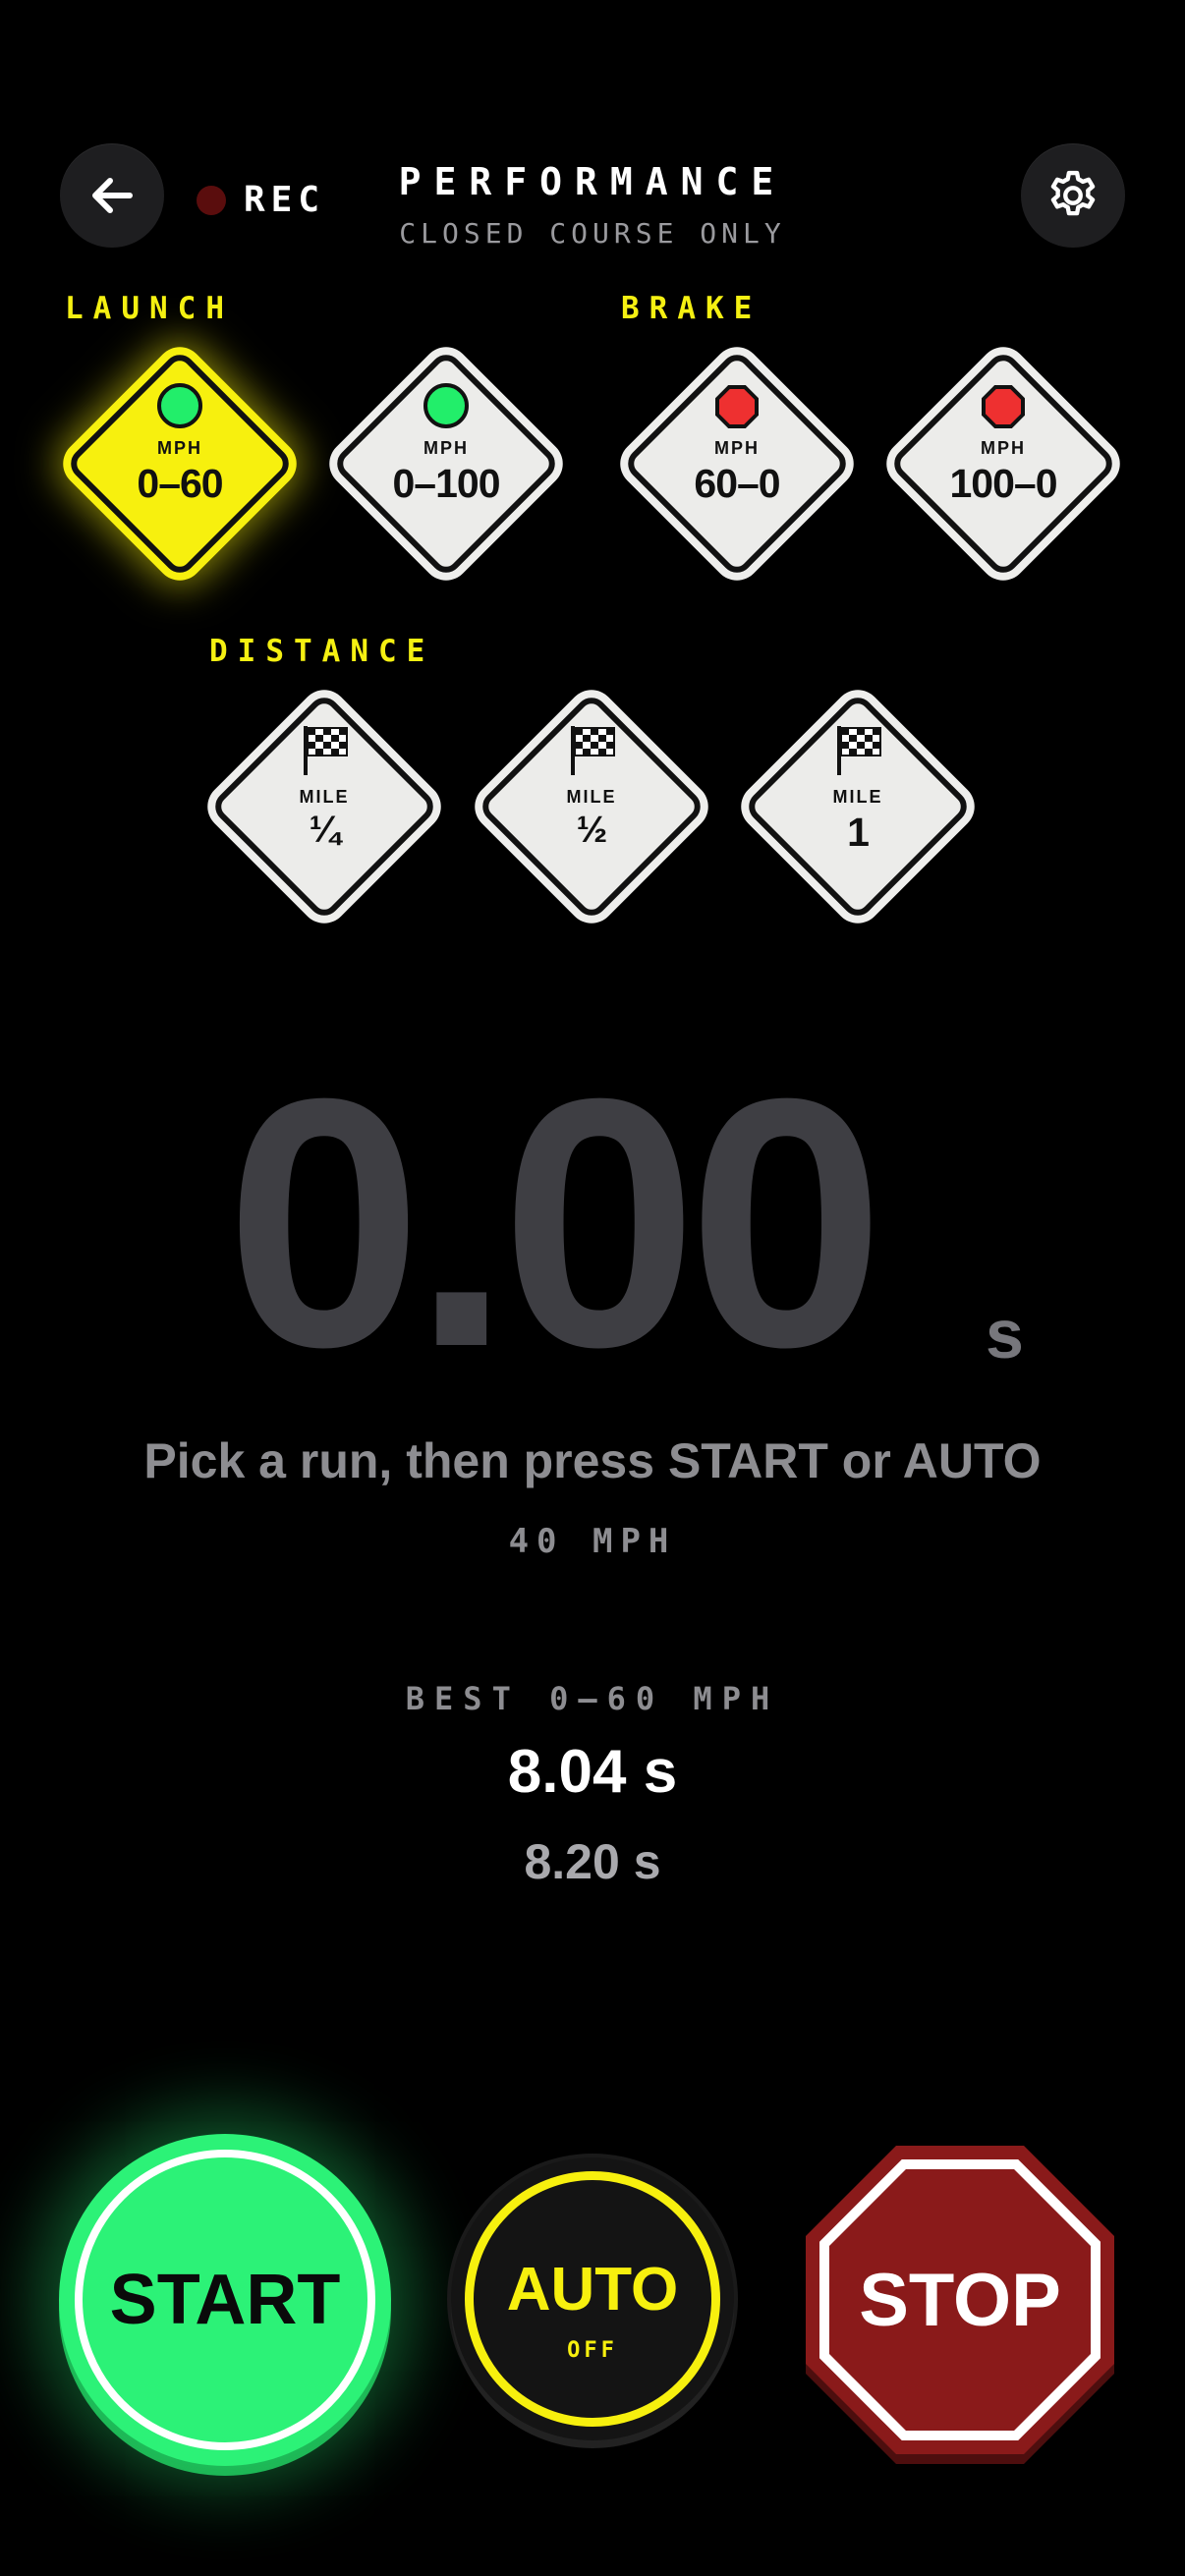  I want to click on start-label: START, so click(225, 2300).